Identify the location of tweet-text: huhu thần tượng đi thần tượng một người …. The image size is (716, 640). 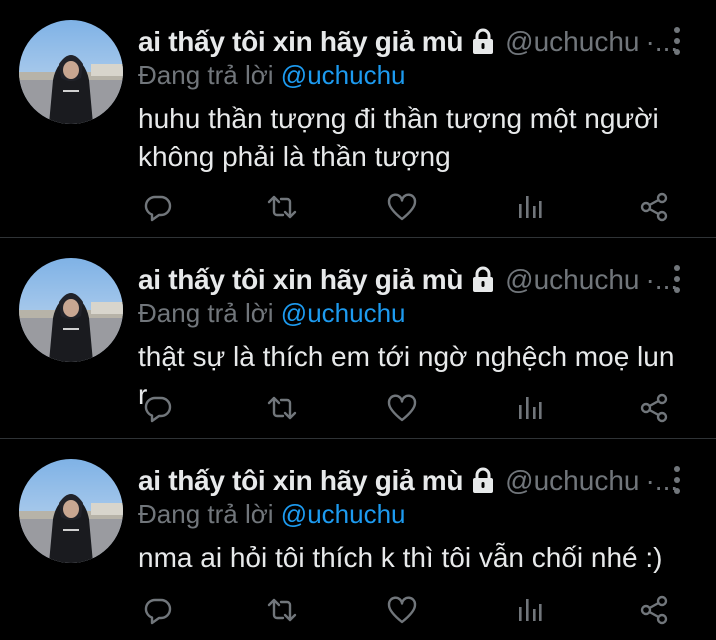
(398, 137).